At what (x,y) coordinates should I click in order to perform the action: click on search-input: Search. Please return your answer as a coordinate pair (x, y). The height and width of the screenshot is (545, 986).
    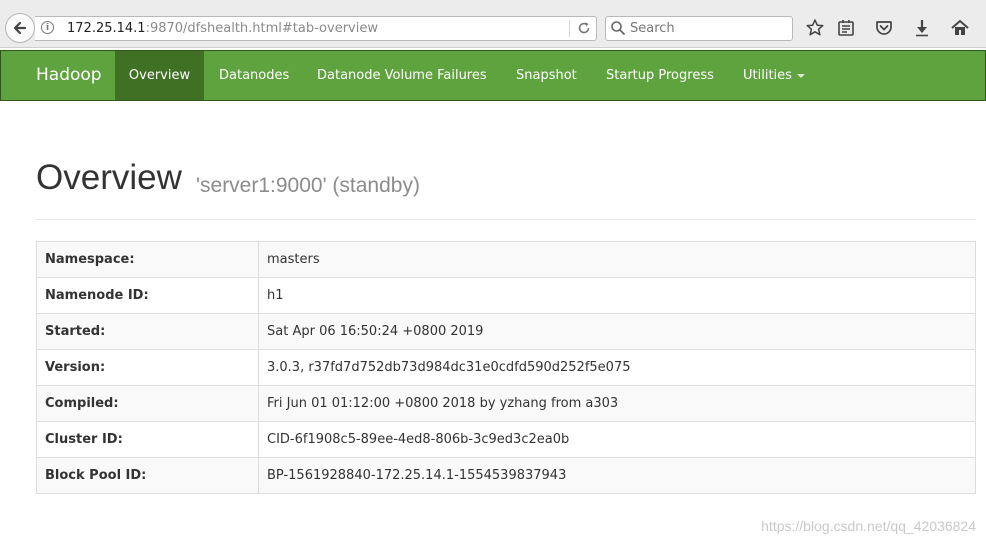
    Looking at the image, I should click on (652, 28).